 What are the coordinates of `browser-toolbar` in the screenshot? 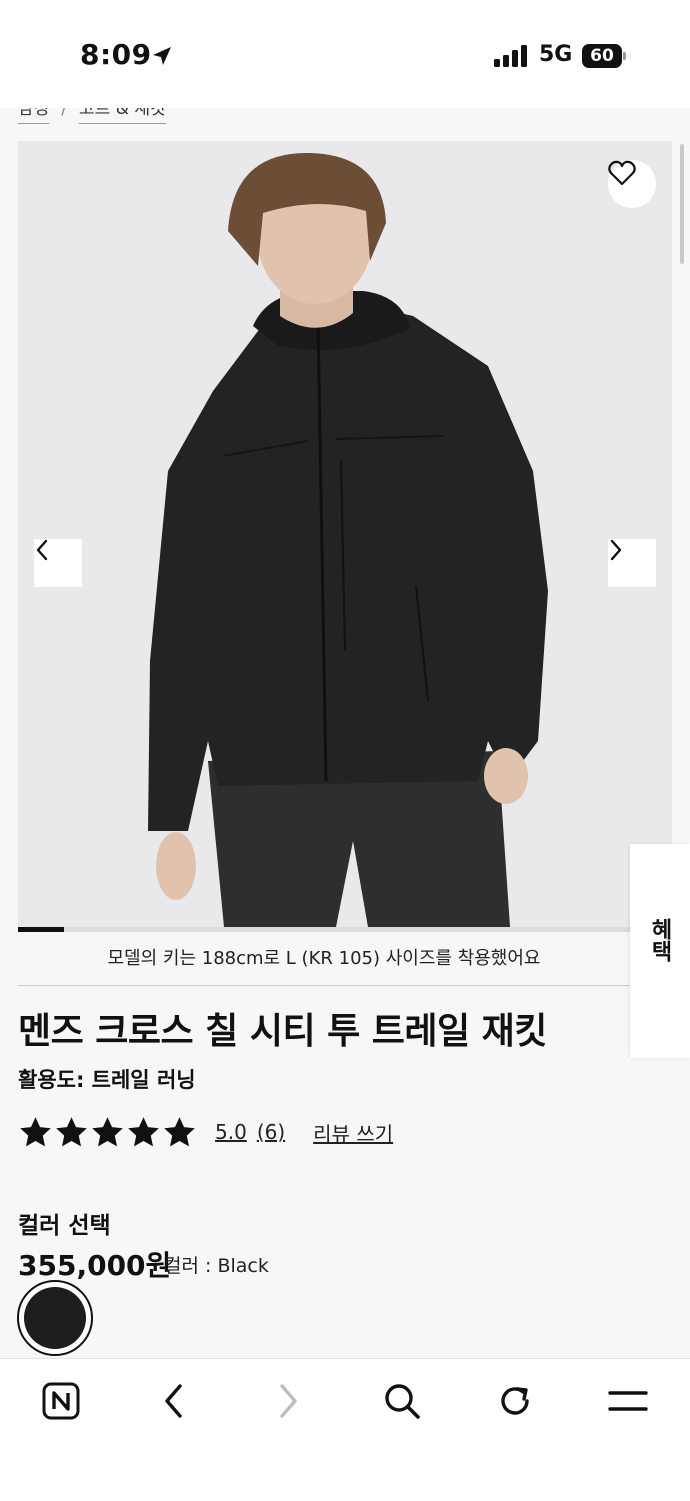 It's located at (345, 1429).